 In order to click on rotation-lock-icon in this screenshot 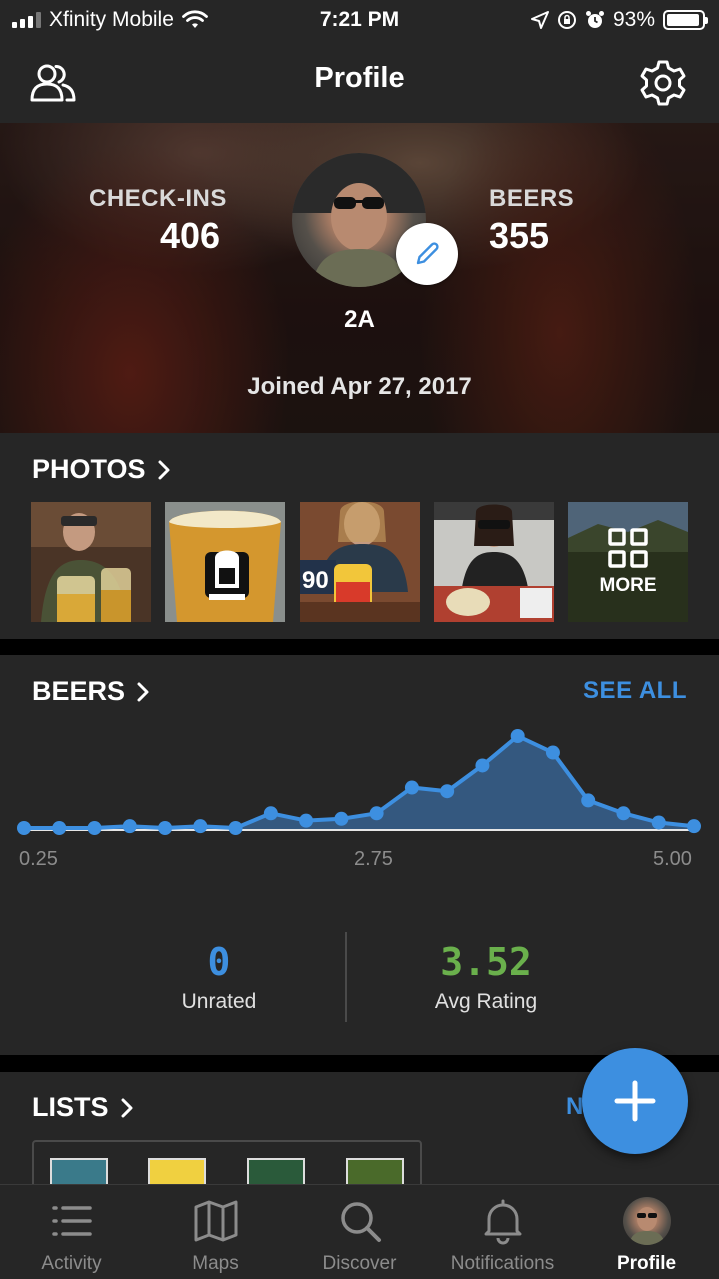, I will do `click(566, 20)`.